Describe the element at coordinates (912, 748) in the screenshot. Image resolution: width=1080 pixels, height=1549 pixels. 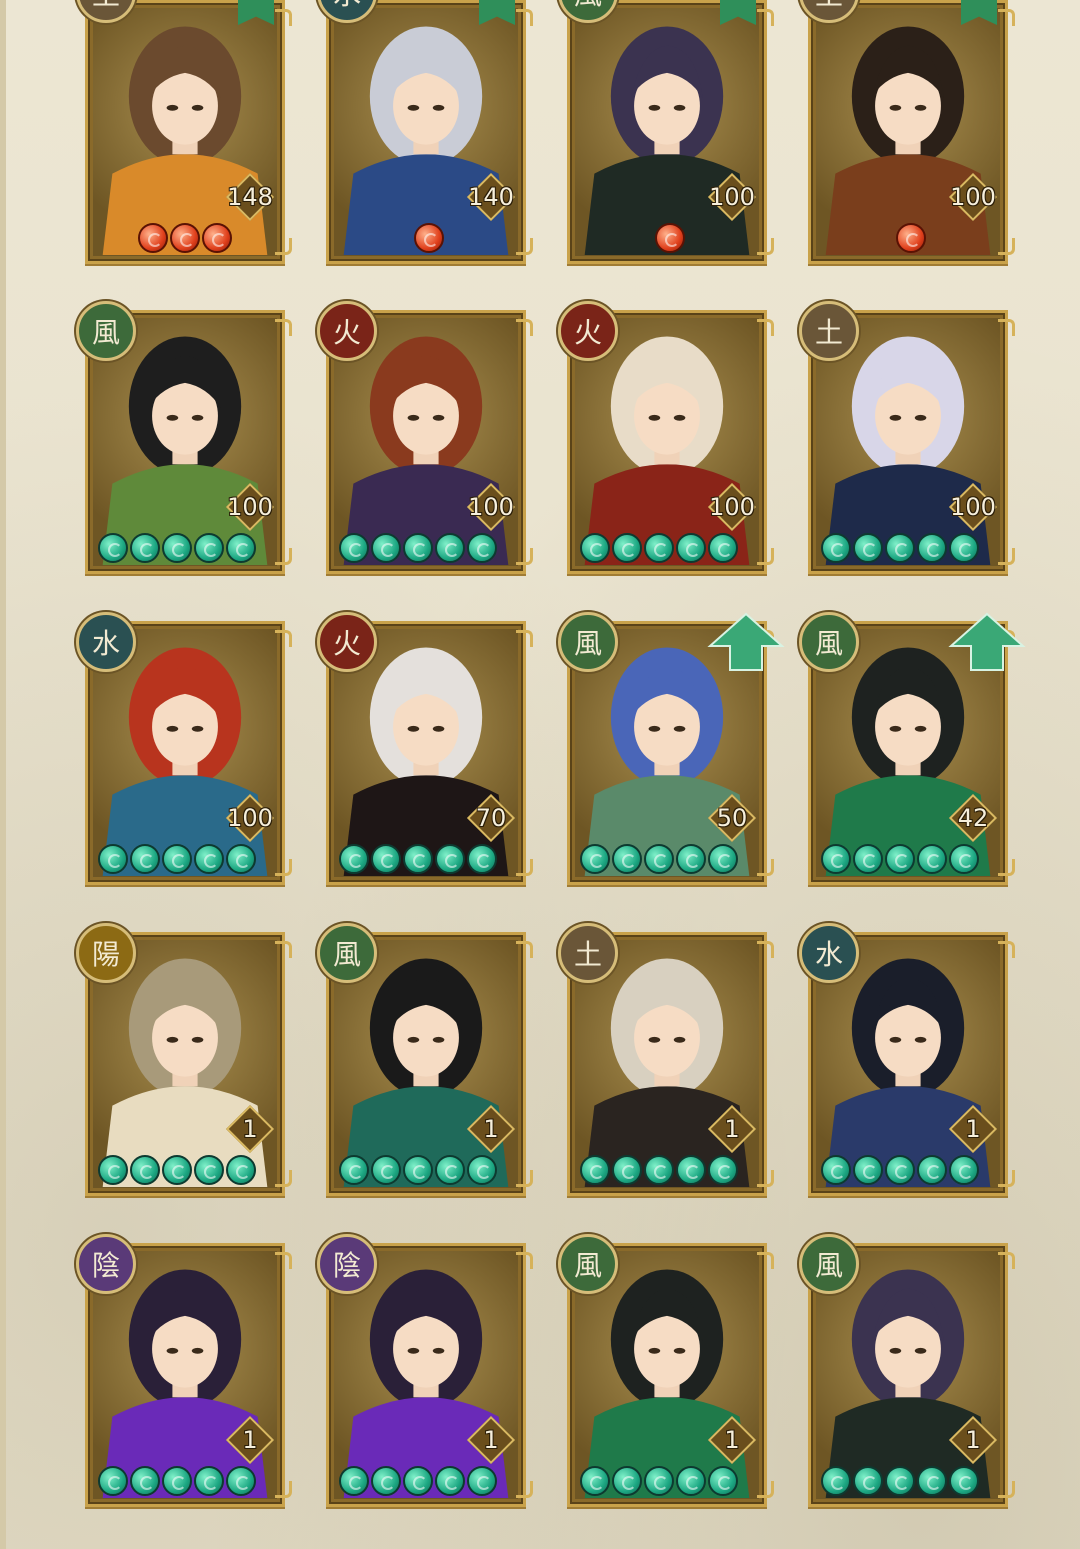
I see `hero-card: 風 42` at that location.